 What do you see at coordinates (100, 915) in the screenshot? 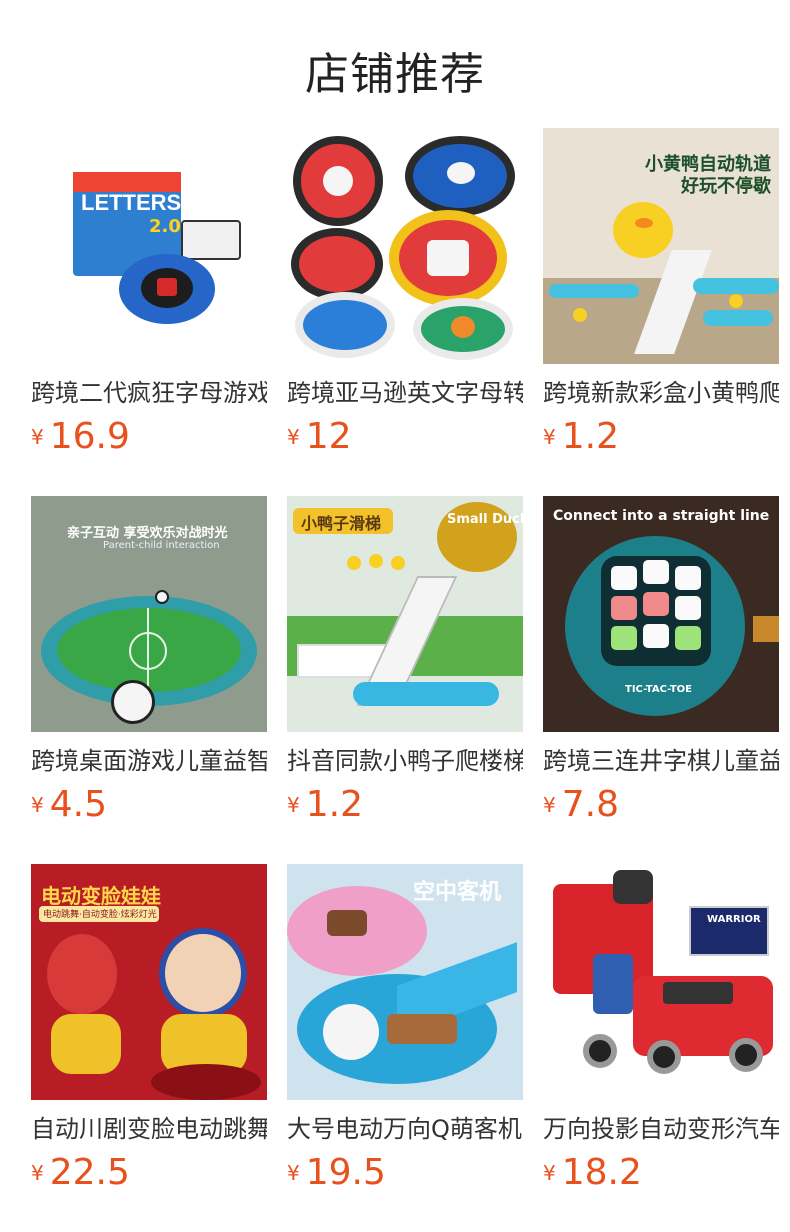
I see `image-caption: 电动跳舞·自动变脸·炫彩灯光` at bounding box center [100, 915].